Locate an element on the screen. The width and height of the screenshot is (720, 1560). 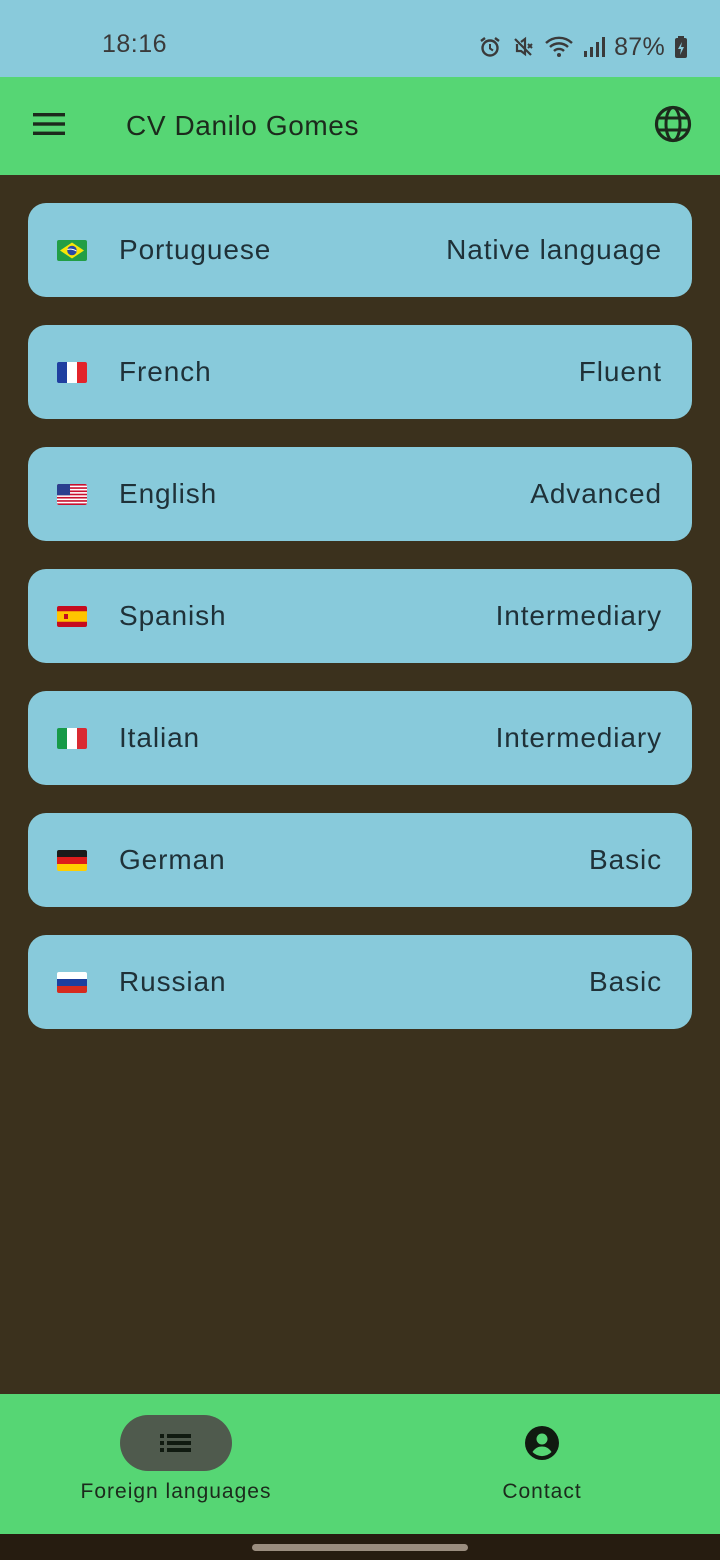
language-card-german: German Basic is located at coordinates (360, 860).